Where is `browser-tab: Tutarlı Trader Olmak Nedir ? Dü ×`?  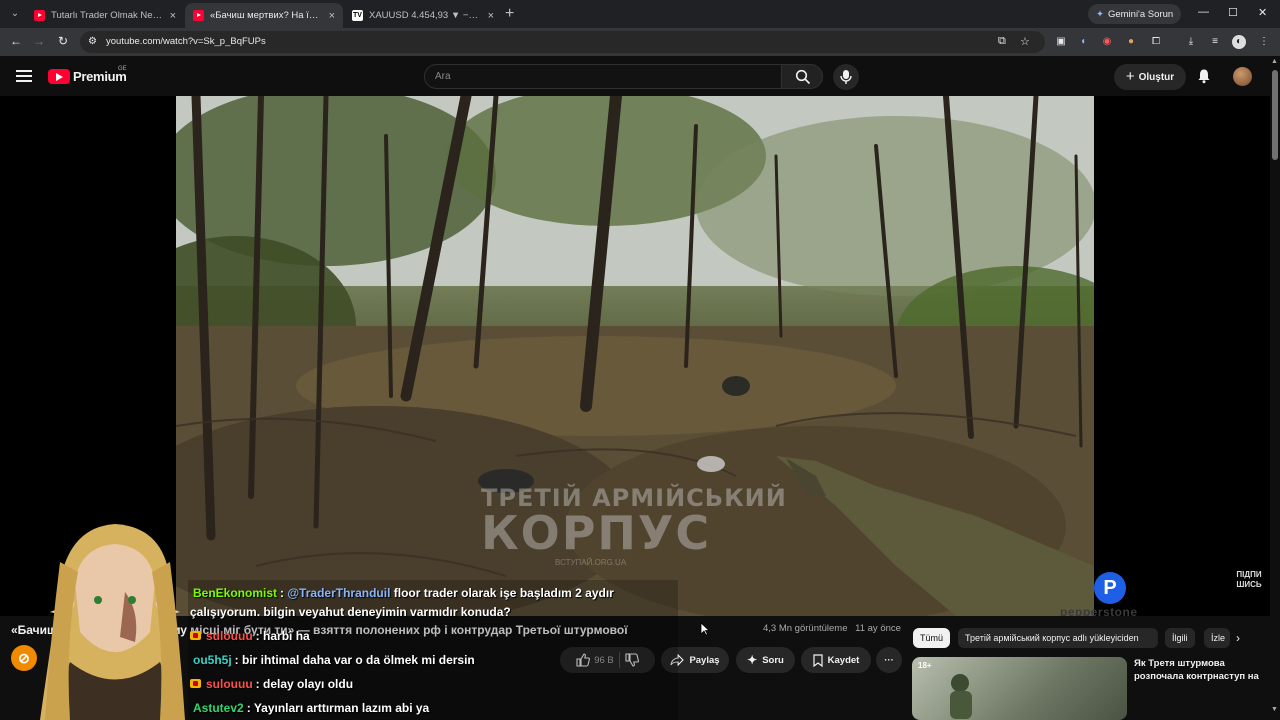
browser-tab: Tutarlı Trader Olmak Nedir ? Dü × is located at coordinates (105, 15).